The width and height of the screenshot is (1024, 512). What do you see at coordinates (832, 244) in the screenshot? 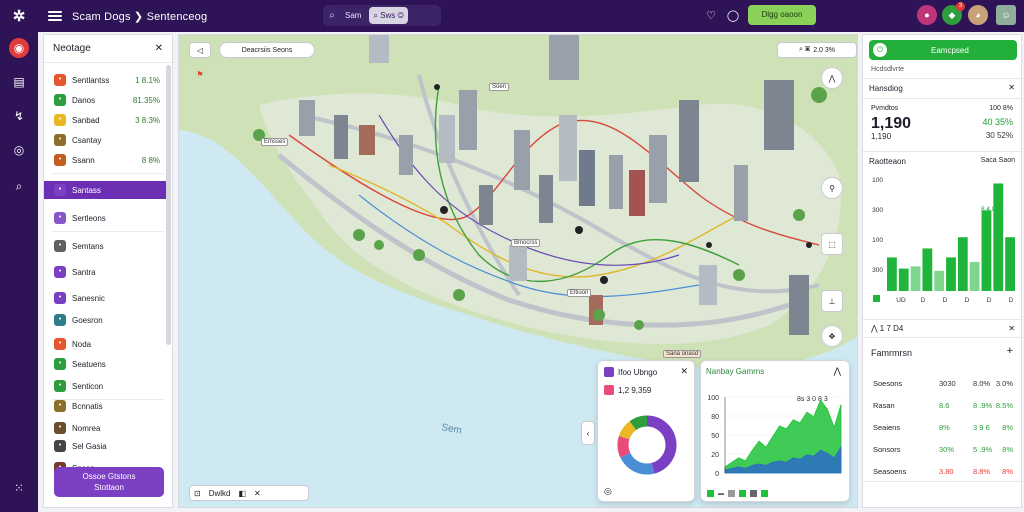
I see `zoom-in-button: ⬚` at bounding box center [832, 244].